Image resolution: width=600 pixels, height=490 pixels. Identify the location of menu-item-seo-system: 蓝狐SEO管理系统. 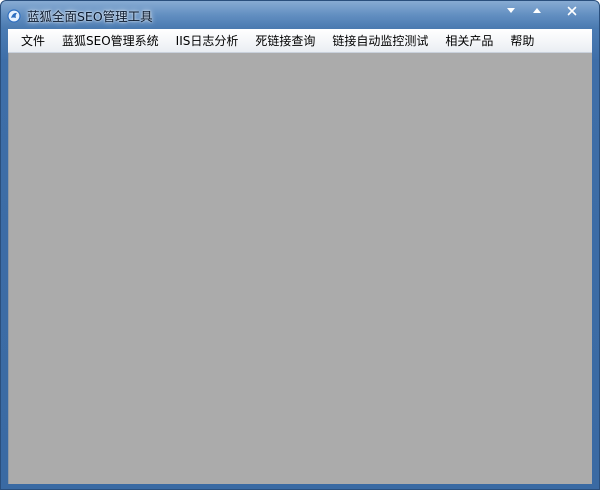
(110, 40).